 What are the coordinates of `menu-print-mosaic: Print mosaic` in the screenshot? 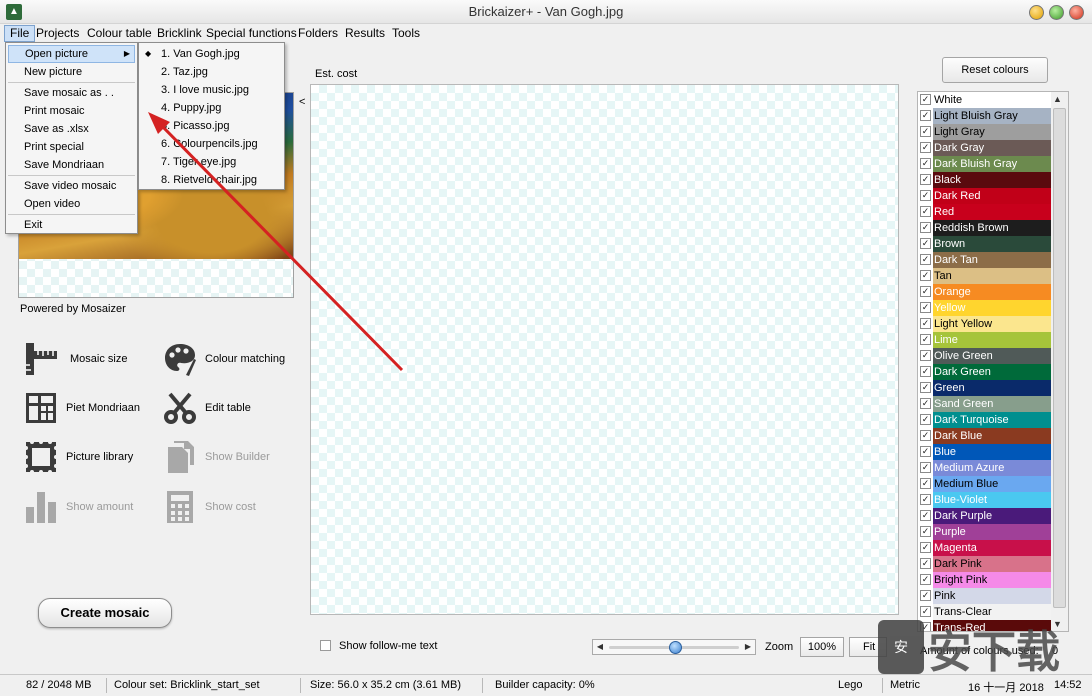 It's located at (71, 111).